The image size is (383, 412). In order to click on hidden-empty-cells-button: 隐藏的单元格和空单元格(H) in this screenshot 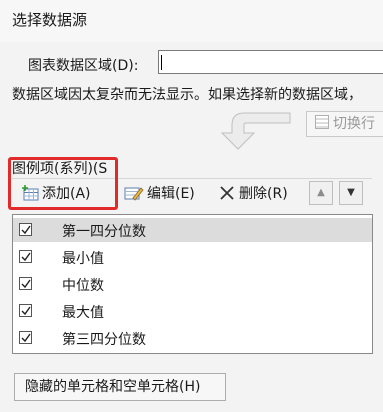, I will do `click(120, 387)`.